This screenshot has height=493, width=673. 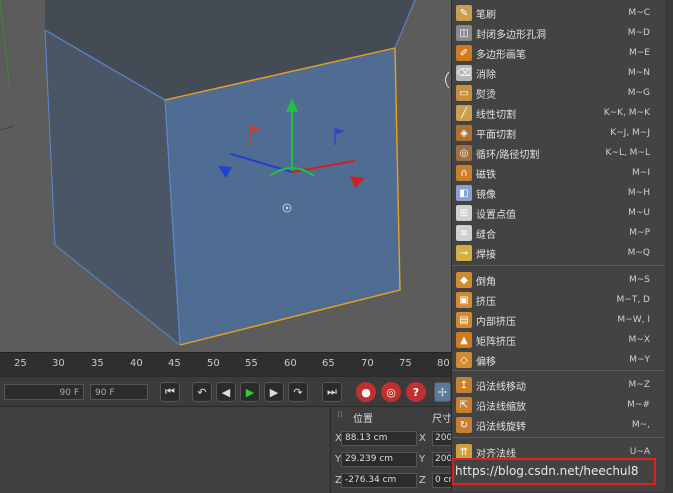 What do you see at coordinates (464, 113) in the screenshot?
I see `line-cut-icon: ╱` at bounding box center [464, 113].